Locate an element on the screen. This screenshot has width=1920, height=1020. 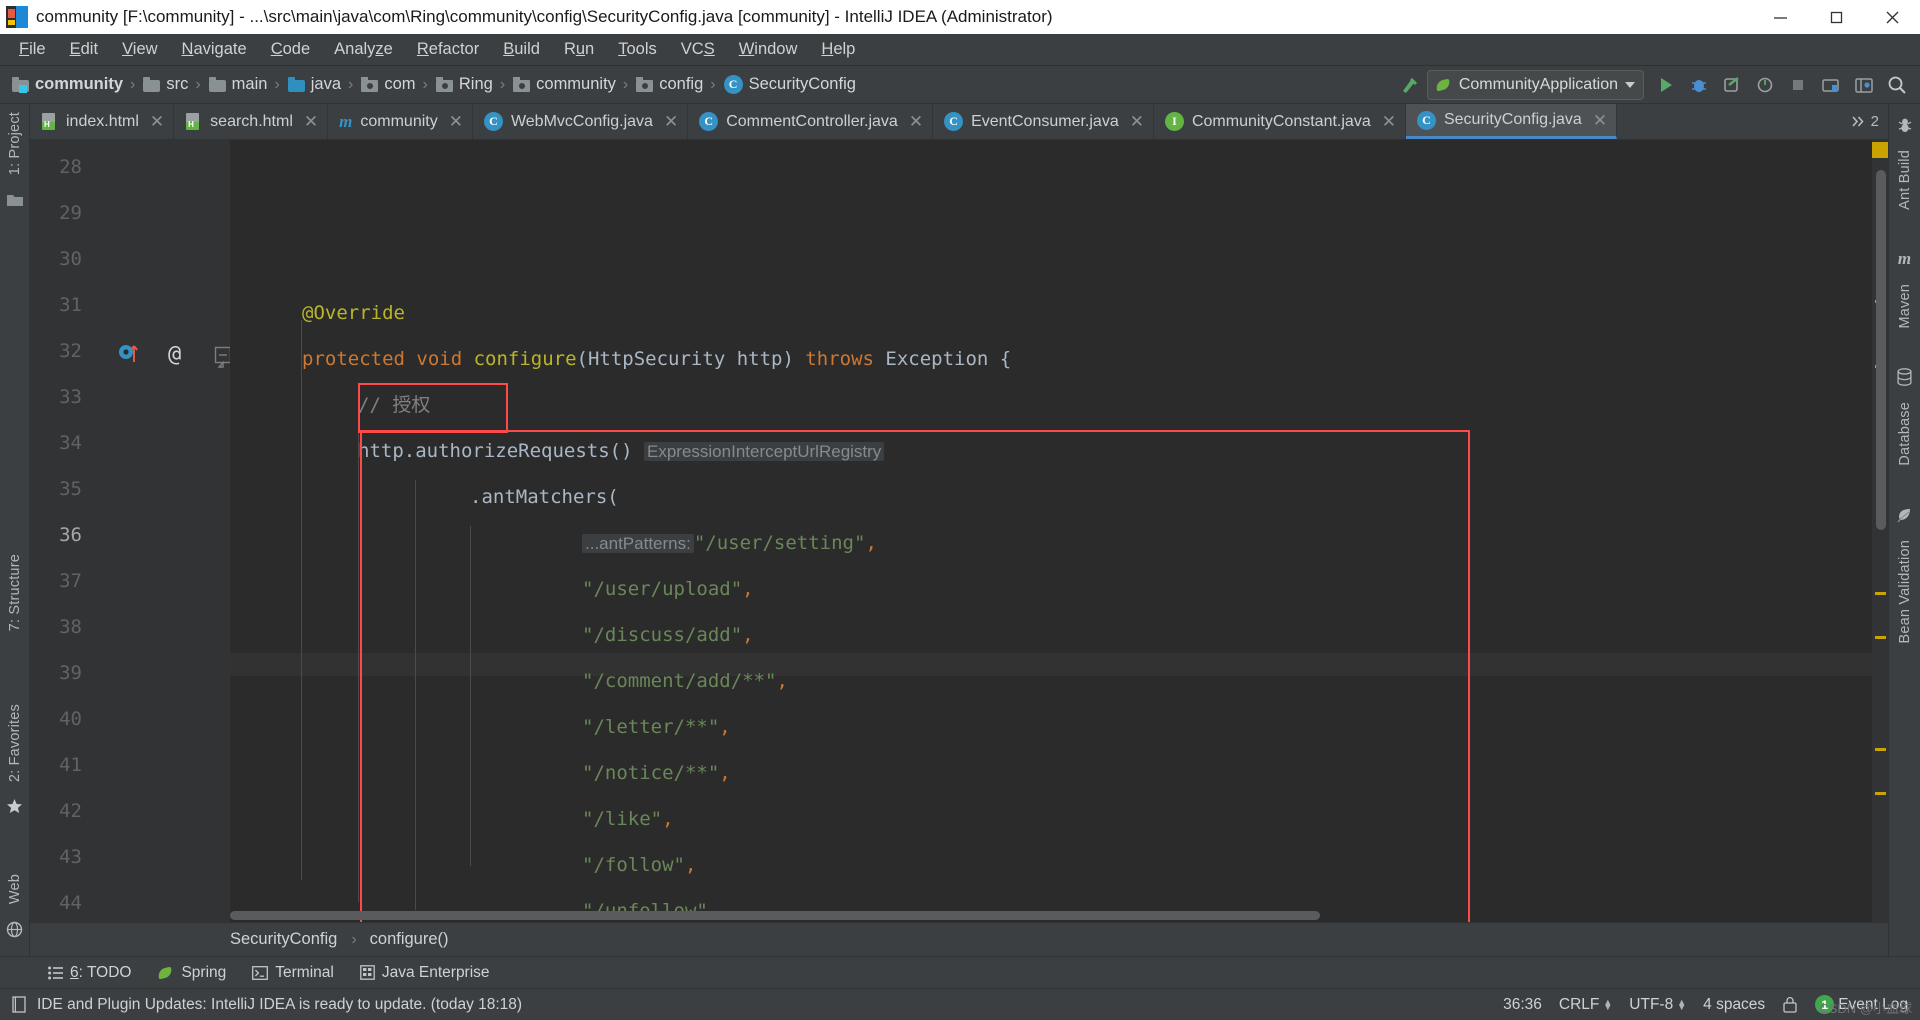
breadcrumb-src: src is located at coordinates (164, 84).